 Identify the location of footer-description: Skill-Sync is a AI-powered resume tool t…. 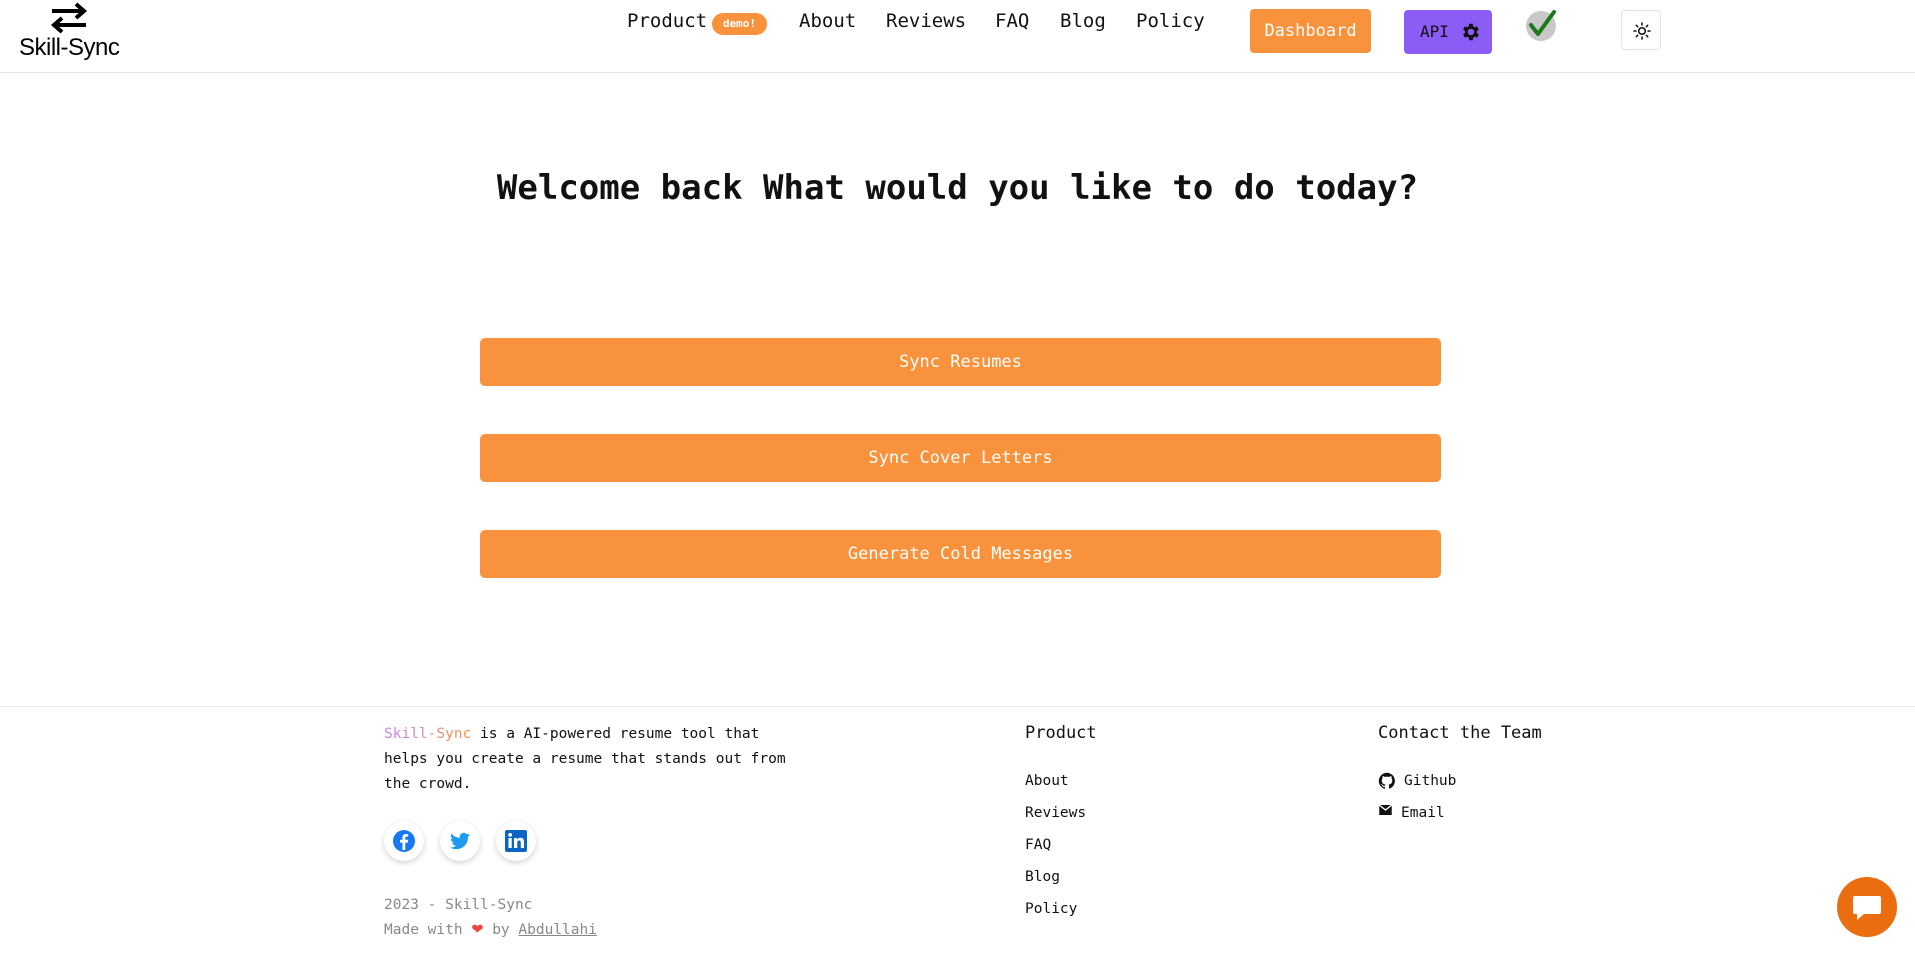
(594, 759).